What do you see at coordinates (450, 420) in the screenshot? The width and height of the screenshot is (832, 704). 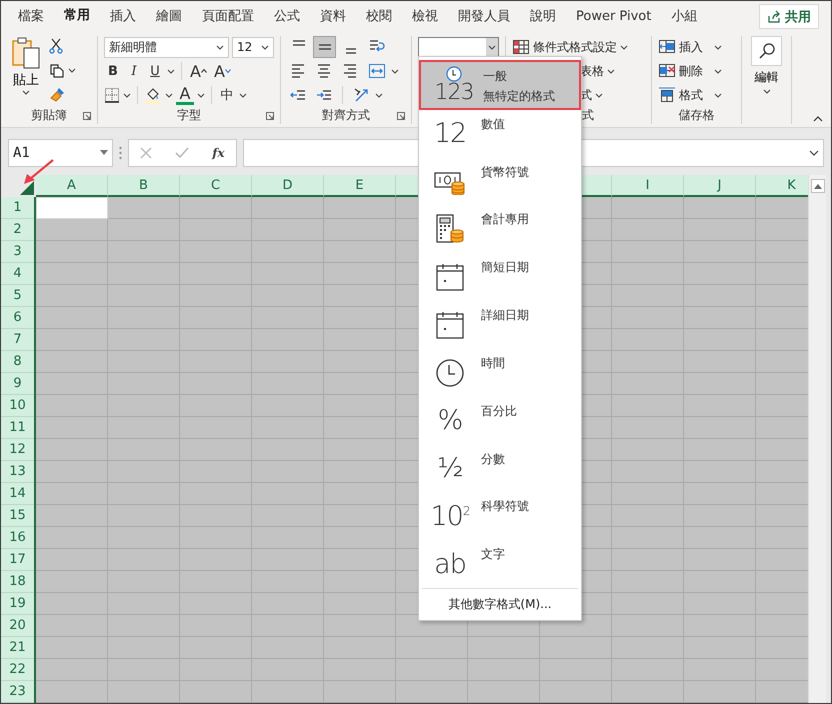 I see `format-glyph-icon: %` at bounding box center [450, 420].